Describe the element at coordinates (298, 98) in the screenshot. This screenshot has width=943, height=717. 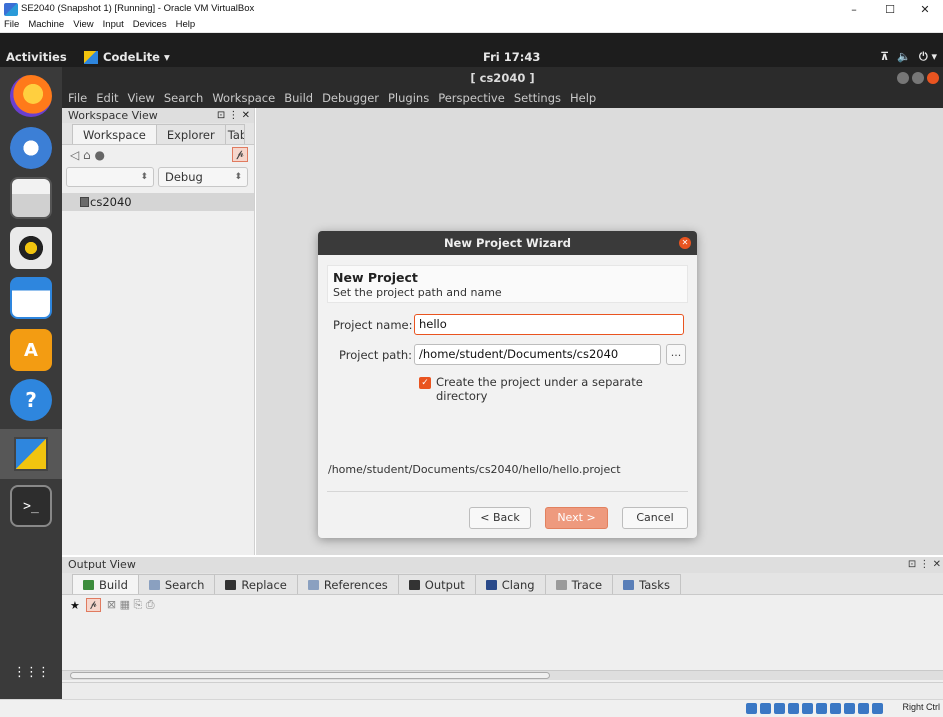
I see `menu-build: Build` at that location.